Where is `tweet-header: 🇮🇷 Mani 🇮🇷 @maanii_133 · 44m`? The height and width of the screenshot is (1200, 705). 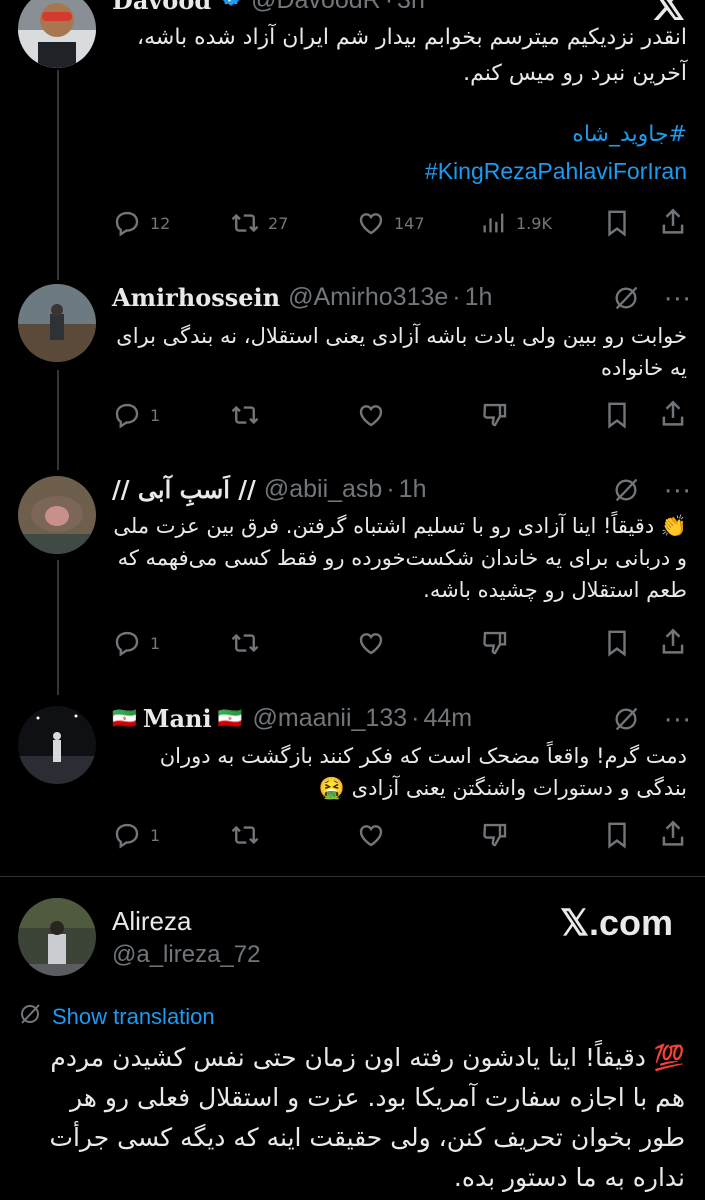
tweet-header: 🇮🇷 Mani 🇮🇷 @maanii_133 · 44m is located at coordinates (292, 718).